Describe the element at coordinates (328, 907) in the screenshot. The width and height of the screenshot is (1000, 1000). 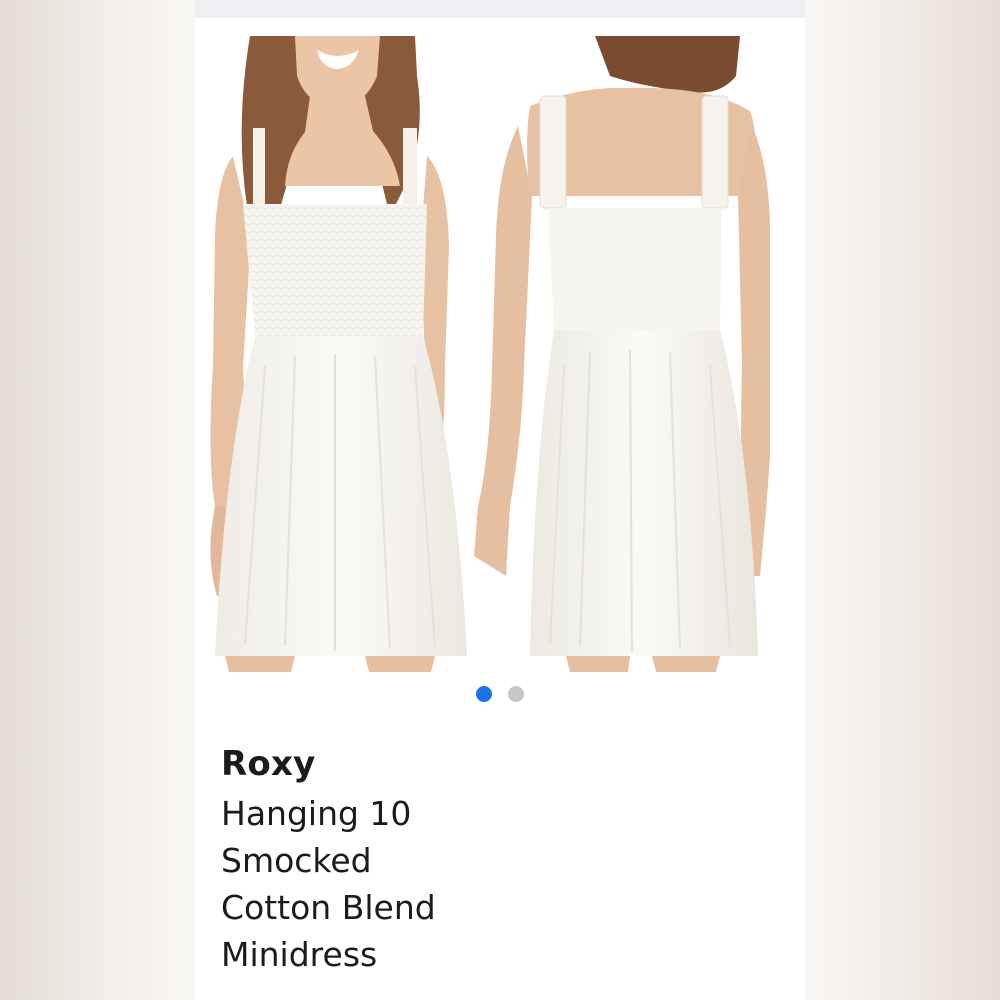
I see `product-title-line-3: Cotton Blend` at that location.